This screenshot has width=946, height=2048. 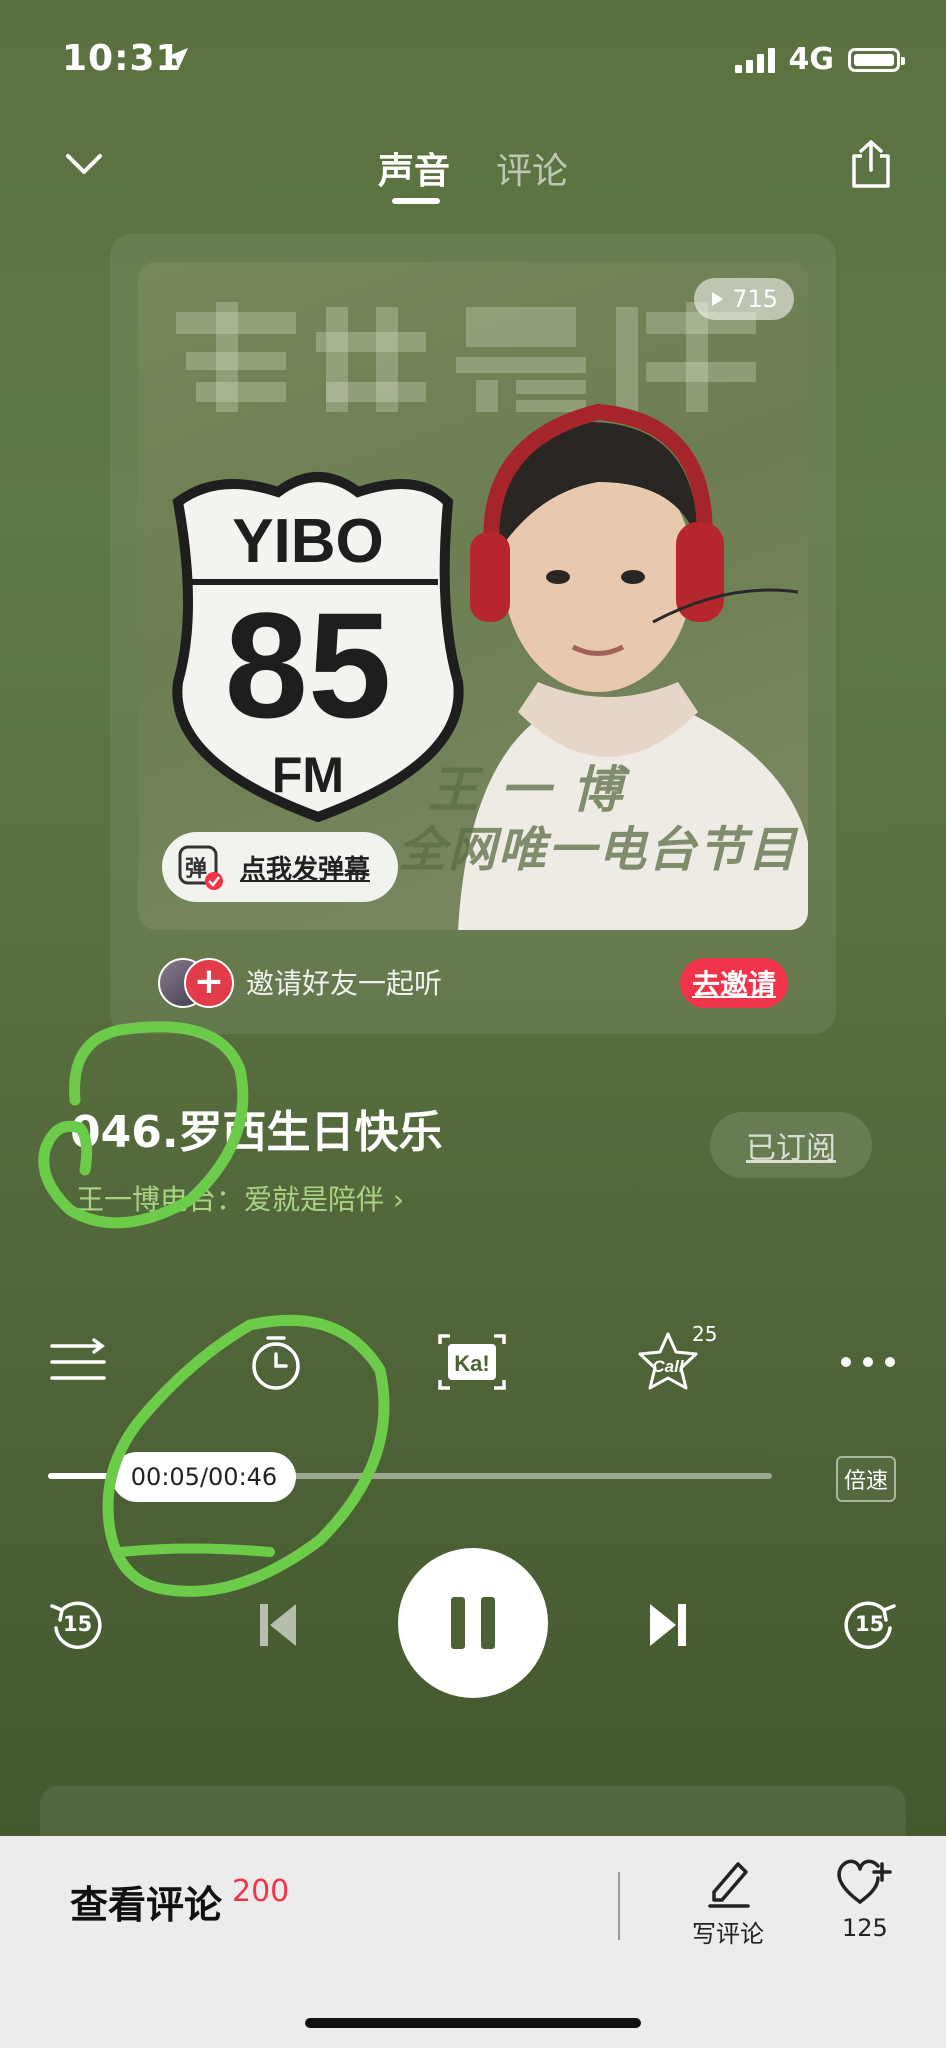 I want to click on invite-row: + 邀请好友一起听, so click(x=300, y=983).